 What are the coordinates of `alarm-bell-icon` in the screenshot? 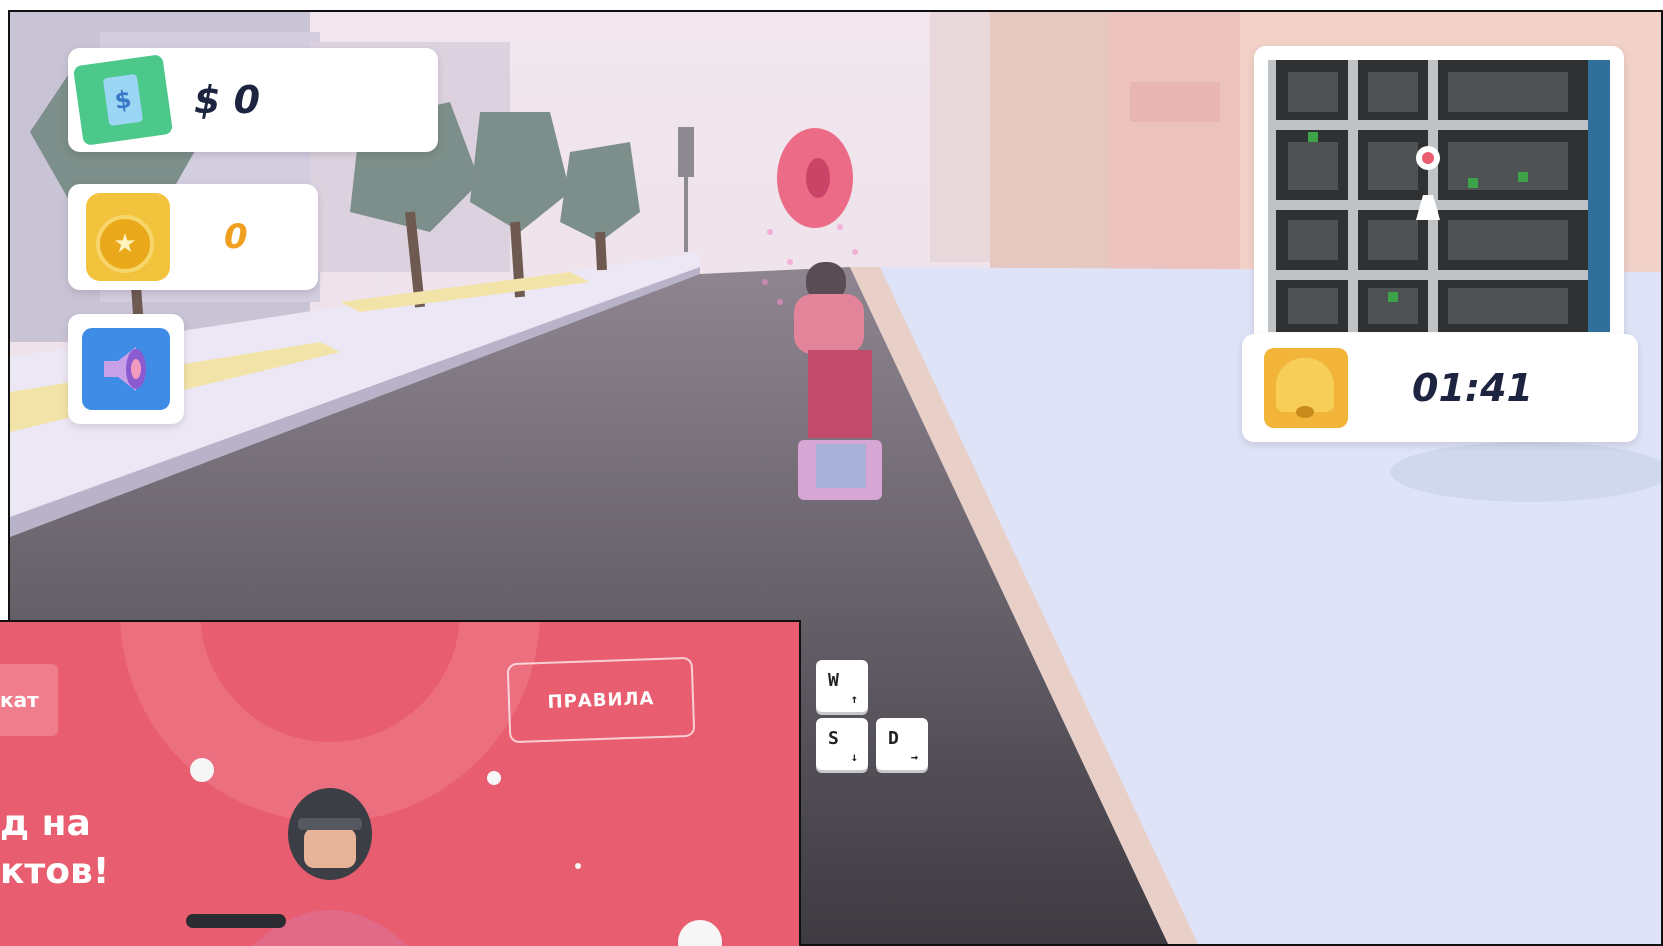 It's located at (1306, 388).